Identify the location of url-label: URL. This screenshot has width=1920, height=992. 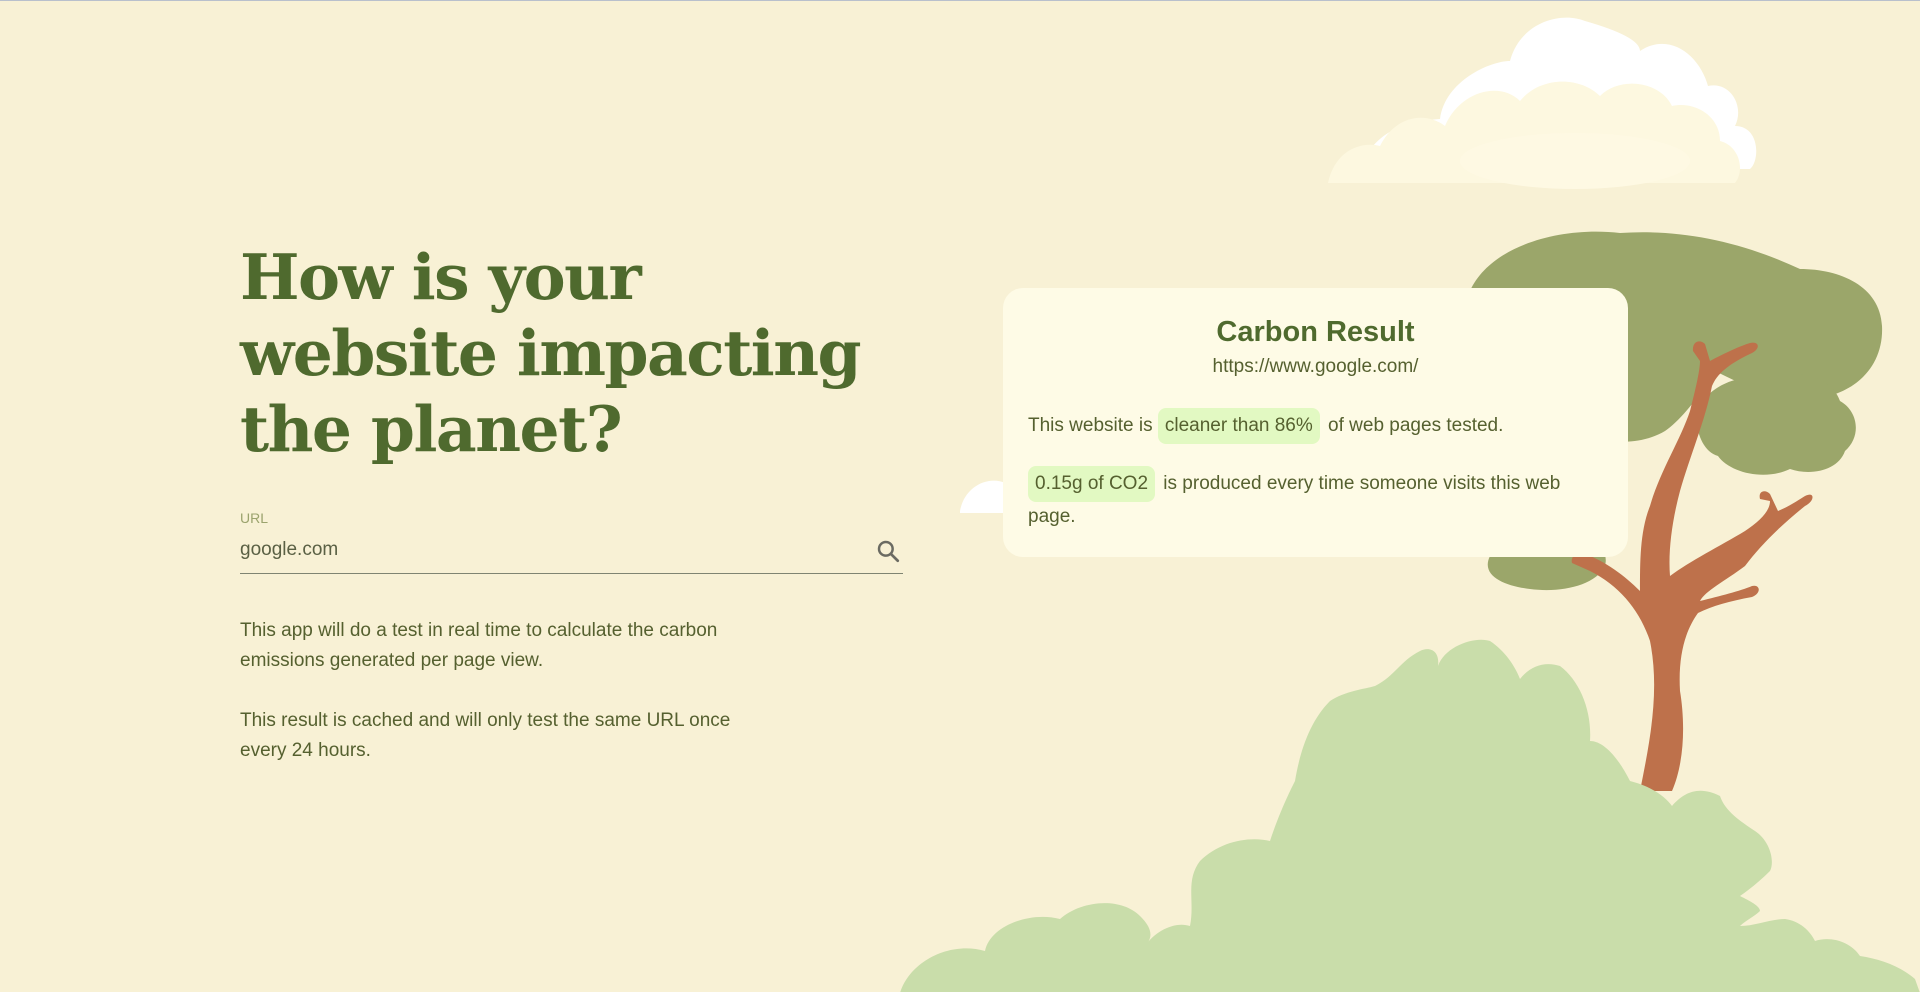
(254, 518).